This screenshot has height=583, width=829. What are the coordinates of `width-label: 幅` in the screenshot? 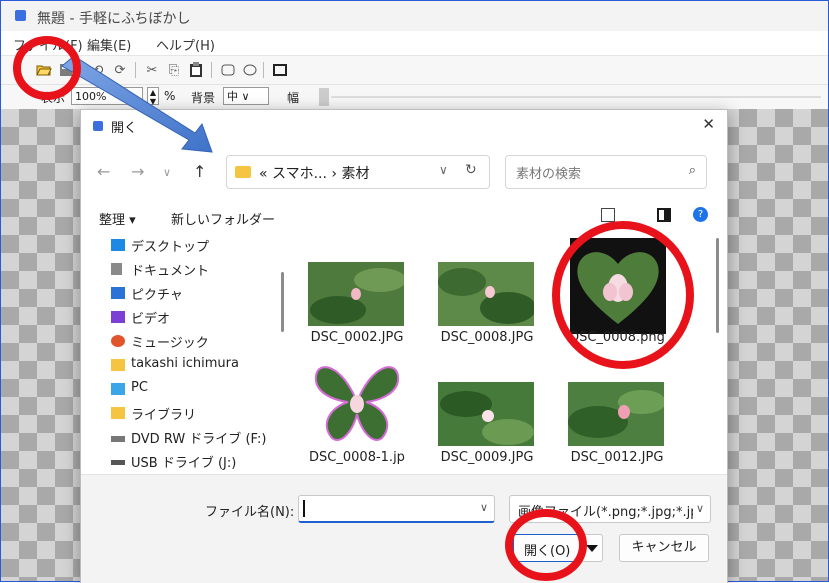 It's located at (293, 98).